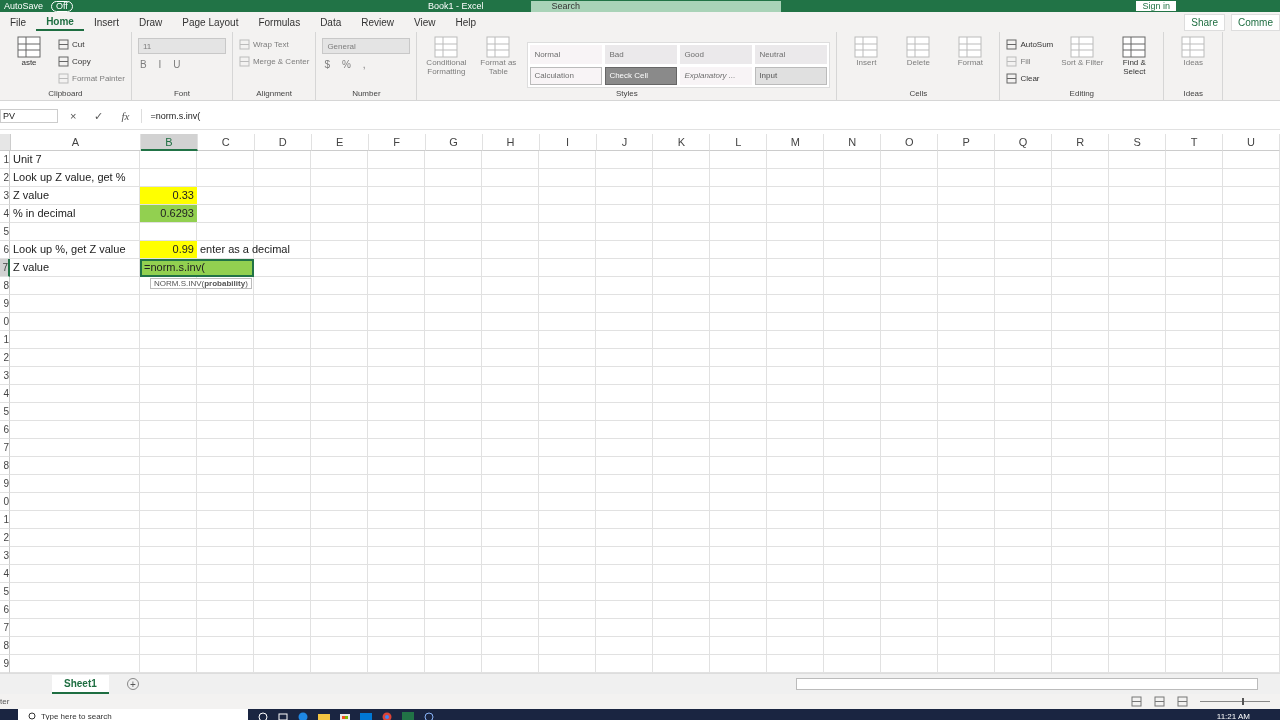 Image resolution: width=1280 pixels, height=720 pixels. What do you see at coordinates (150, 22) in the screenshot?
I see `ribbon-tab: Draw` at bounding box center [150, 22].